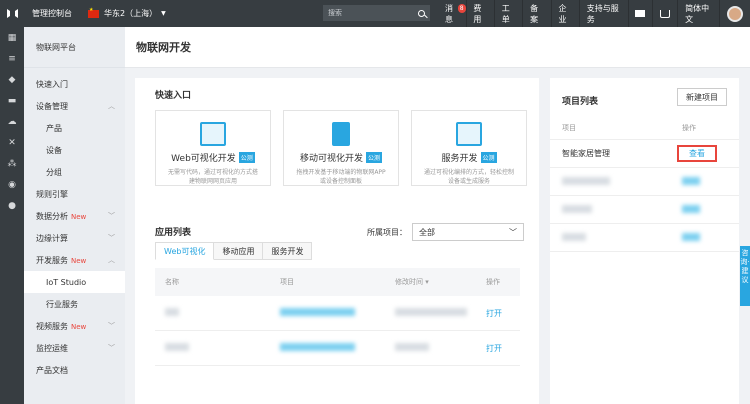 This screenshot has height=404, width=750. What do you see at coordinates (604, 13) in the screenshot?
I see `nav-support: 支持与服务` at bounding box center [604, 13].